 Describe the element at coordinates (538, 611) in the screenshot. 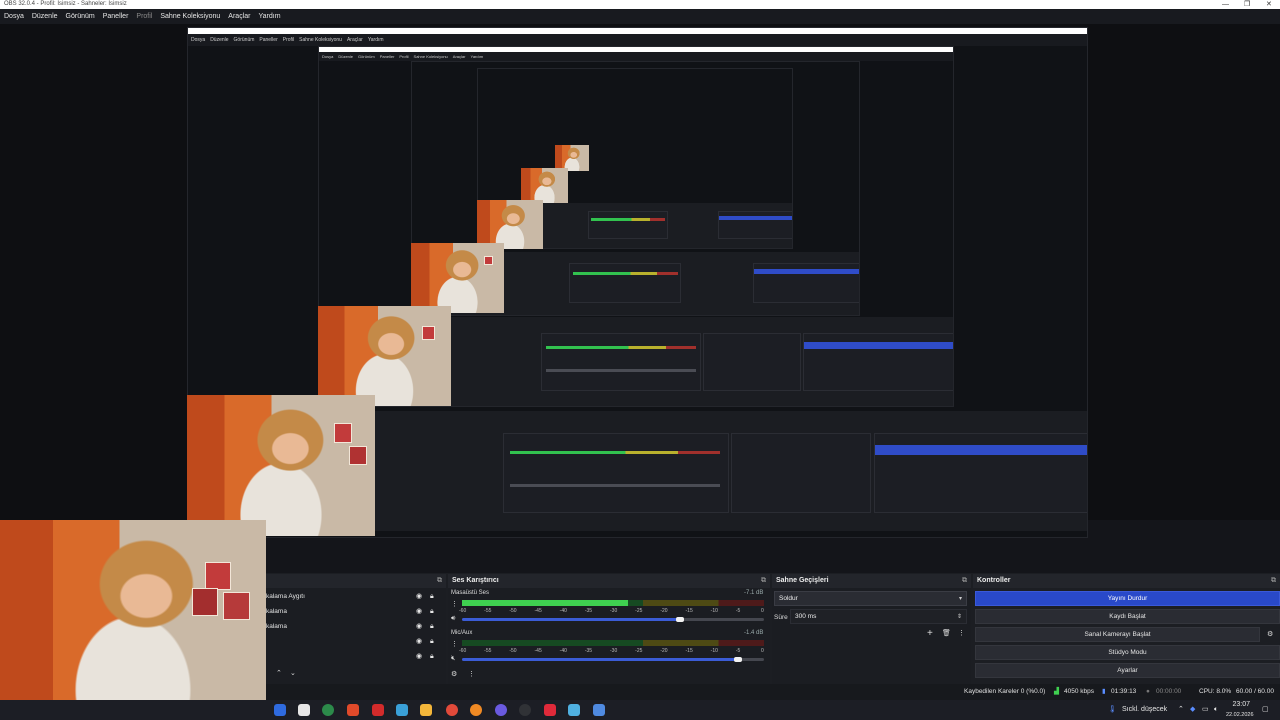

I see `meter-tick-label: -45` at that location.